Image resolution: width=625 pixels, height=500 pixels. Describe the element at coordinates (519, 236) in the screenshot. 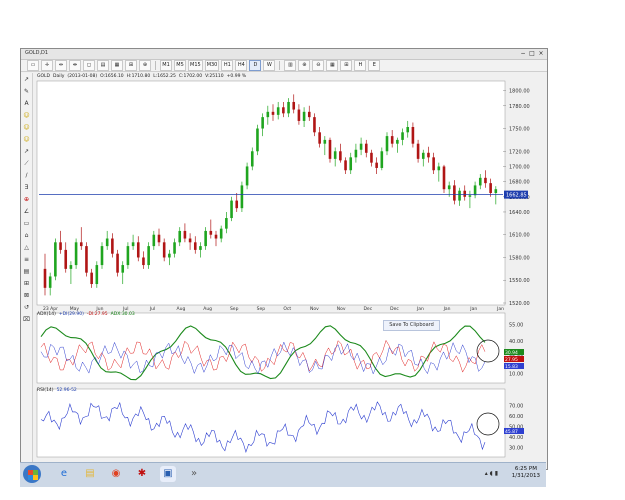

I see `price-axis-label: 1610.00` at that location.